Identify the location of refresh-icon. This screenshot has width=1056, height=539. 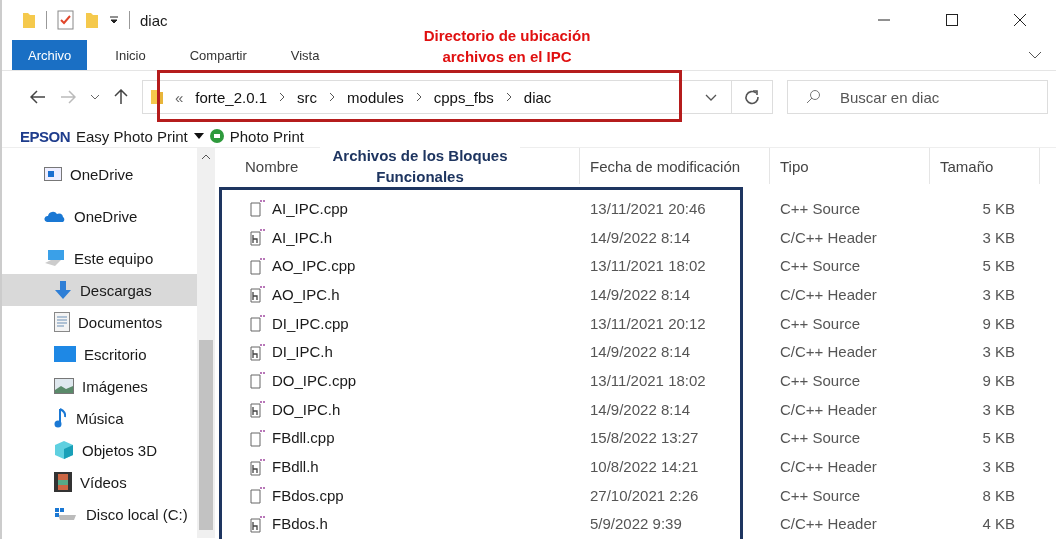
(752, 97).